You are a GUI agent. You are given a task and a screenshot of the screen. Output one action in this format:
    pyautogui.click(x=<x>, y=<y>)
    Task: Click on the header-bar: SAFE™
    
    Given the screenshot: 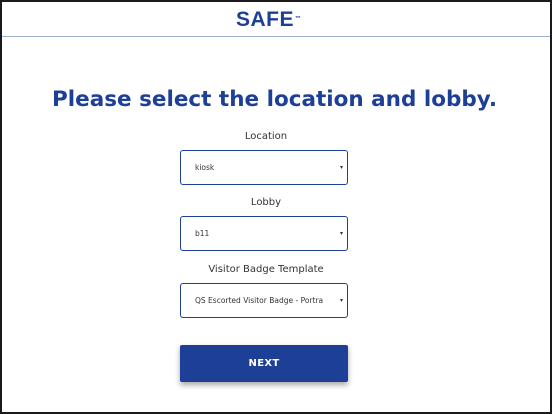 What is the action you would take?
    pyautogui.click(x=276, y=19)
    